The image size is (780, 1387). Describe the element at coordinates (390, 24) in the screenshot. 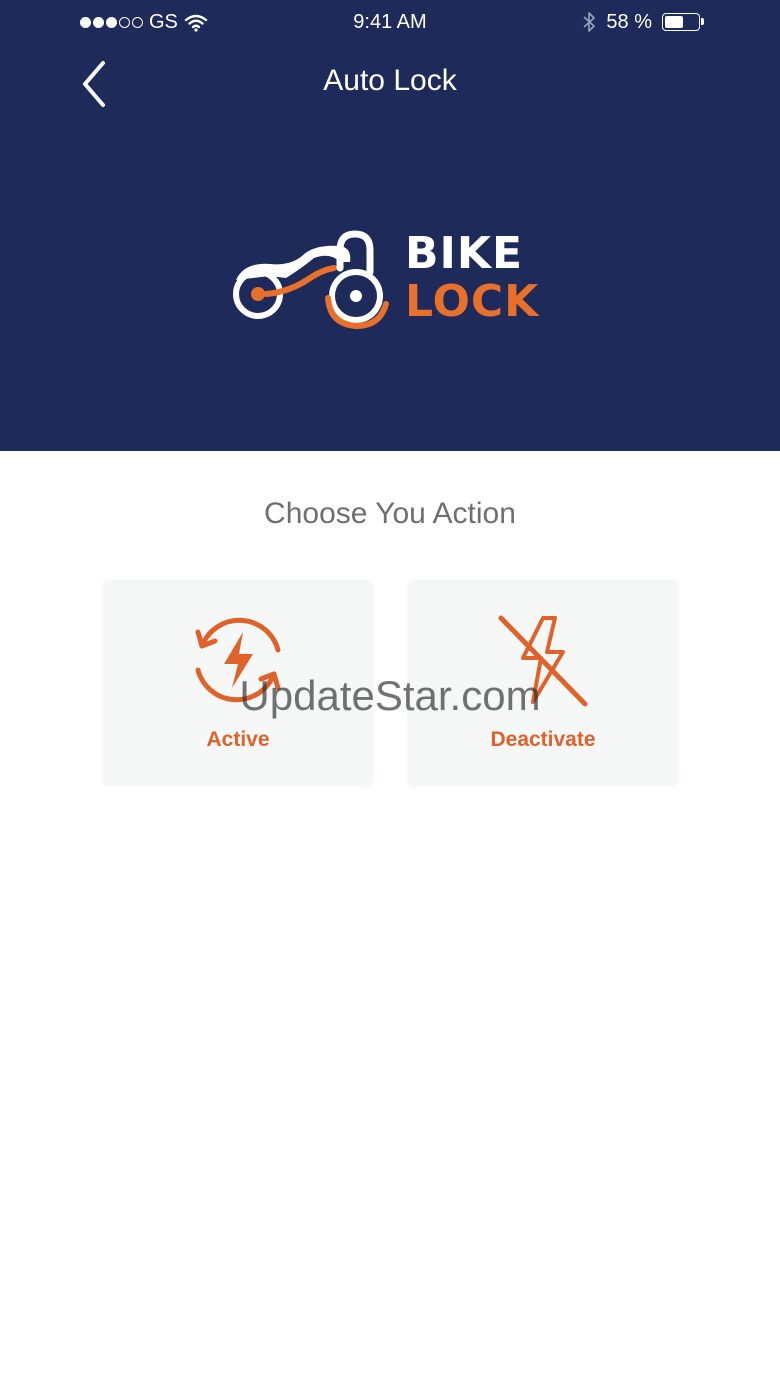

I see `status-bar: GS 9:41 AM 58 %` at that location.